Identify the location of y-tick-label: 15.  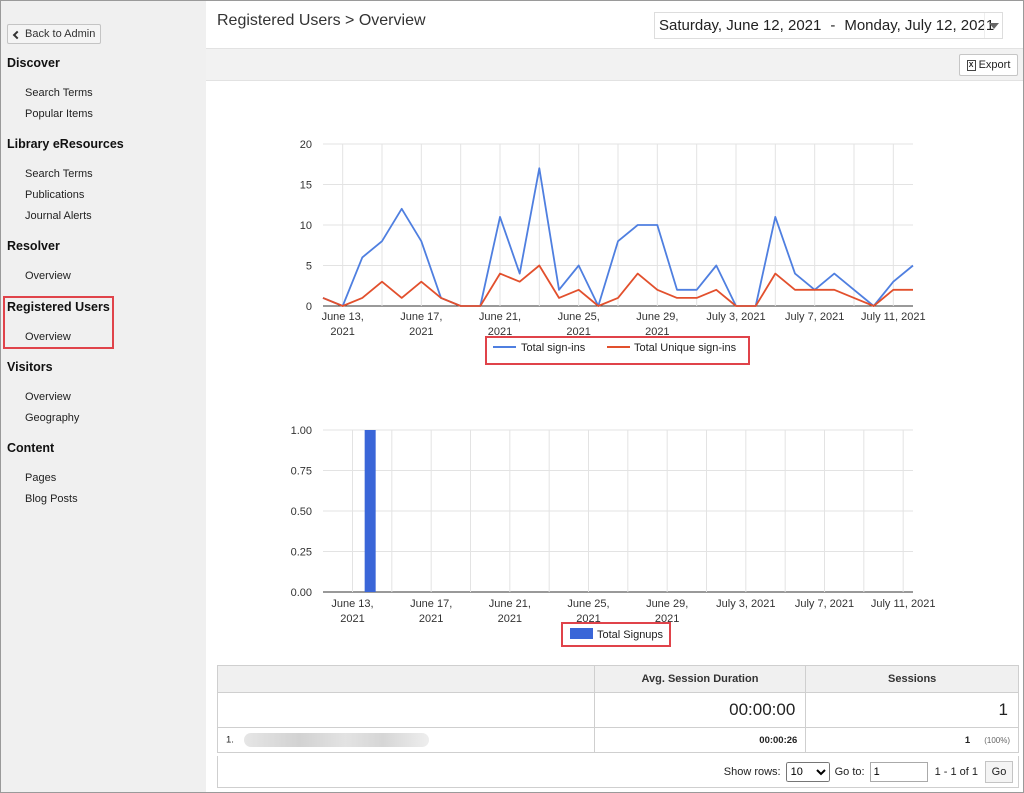
(306, 186).